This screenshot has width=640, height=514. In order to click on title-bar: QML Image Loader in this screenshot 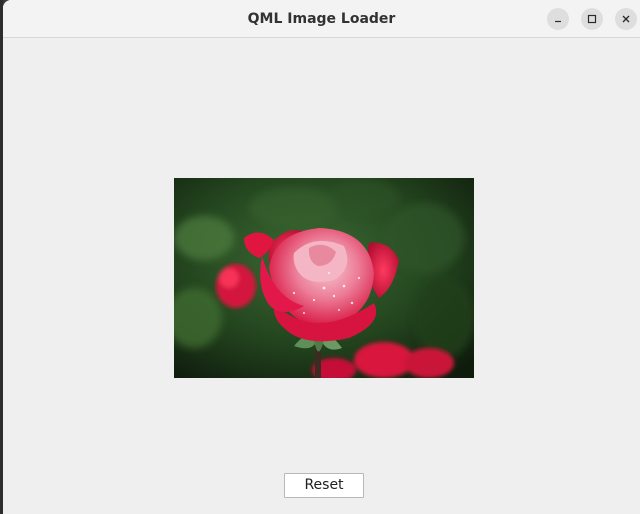, I will do `click(321, 19)`.